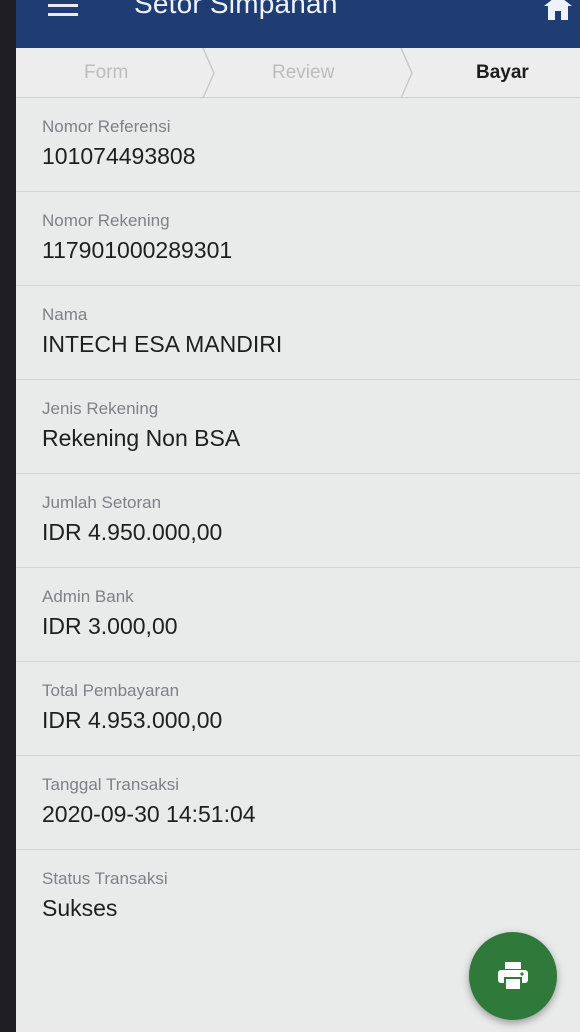 The width and height of the screenshot is (580, 1032). Describe the element at coordinates (132, 532) in the screenshot. I see `detail-value: IDR 4.950.000,00` at that location.